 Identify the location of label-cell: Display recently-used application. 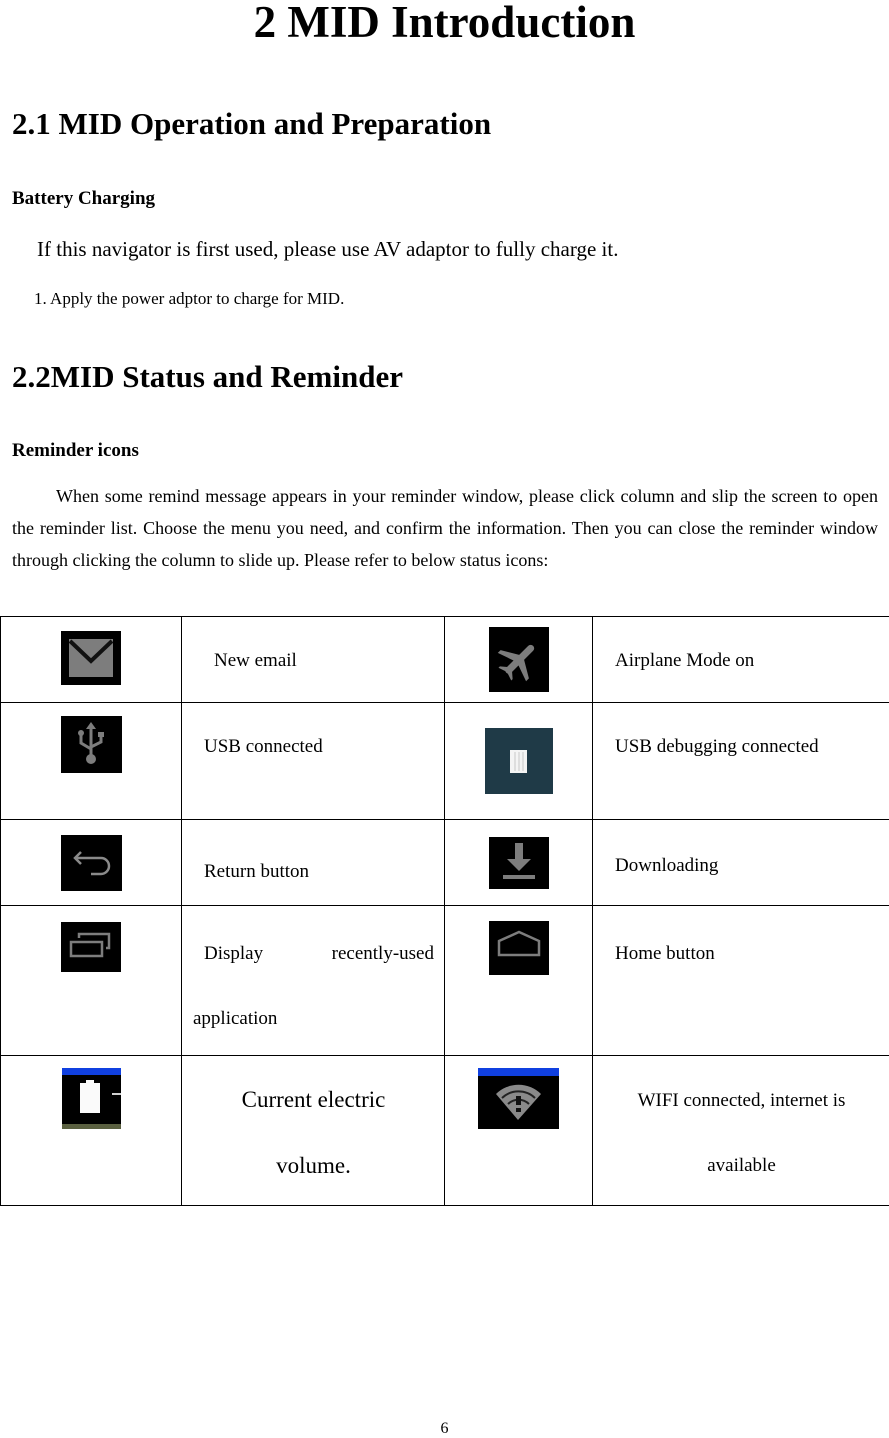
(313, 980).